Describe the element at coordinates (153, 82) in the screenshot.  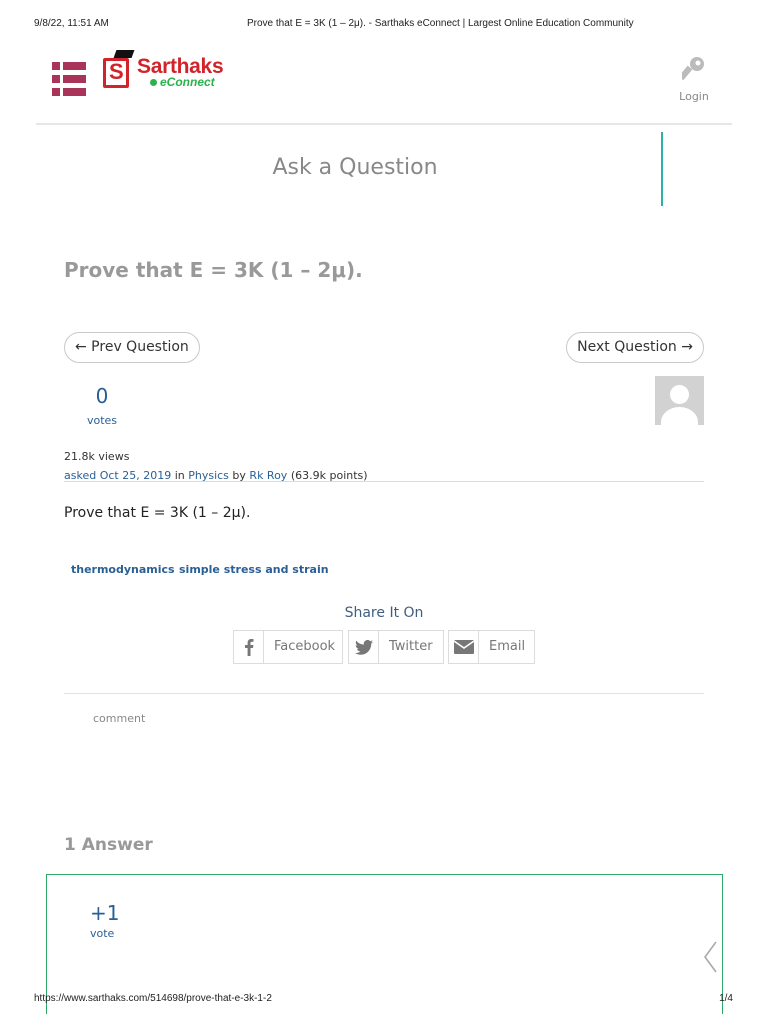
I see `logo-dot` at that location.